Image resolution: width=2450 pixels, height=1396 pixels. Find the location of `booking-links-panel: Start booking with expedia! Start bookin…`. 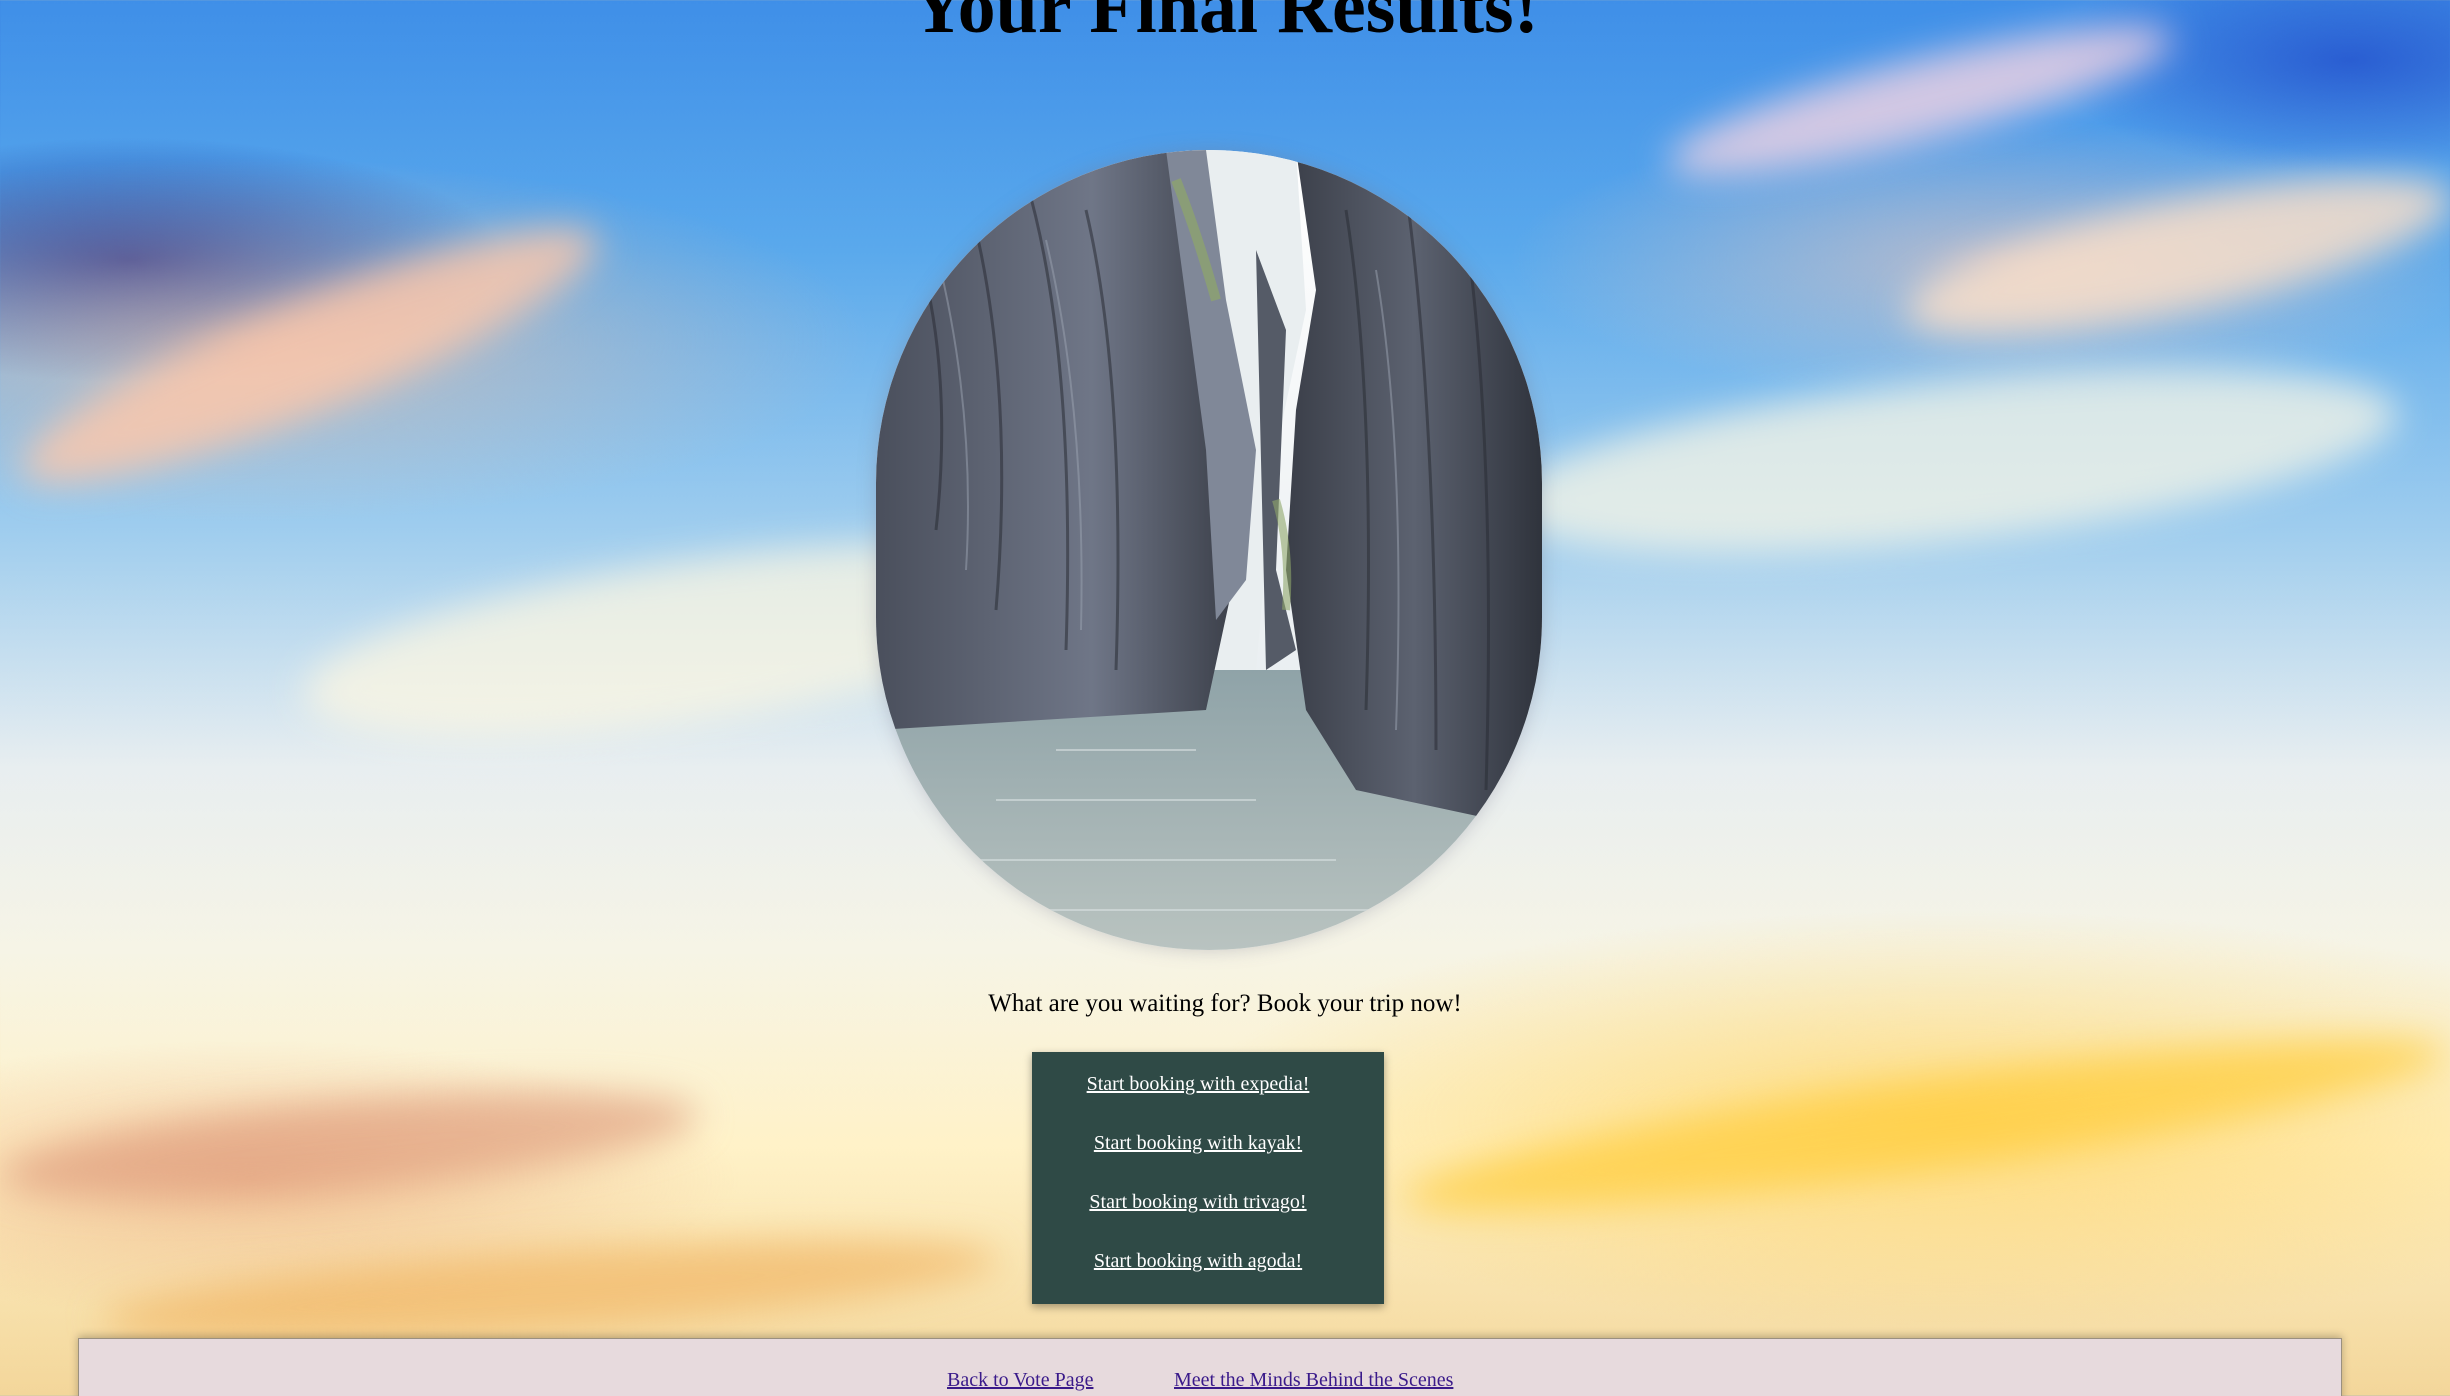

booking-links-panel: Start booking with expedia! Start bookin… is located at coordinates (1208, 1178).